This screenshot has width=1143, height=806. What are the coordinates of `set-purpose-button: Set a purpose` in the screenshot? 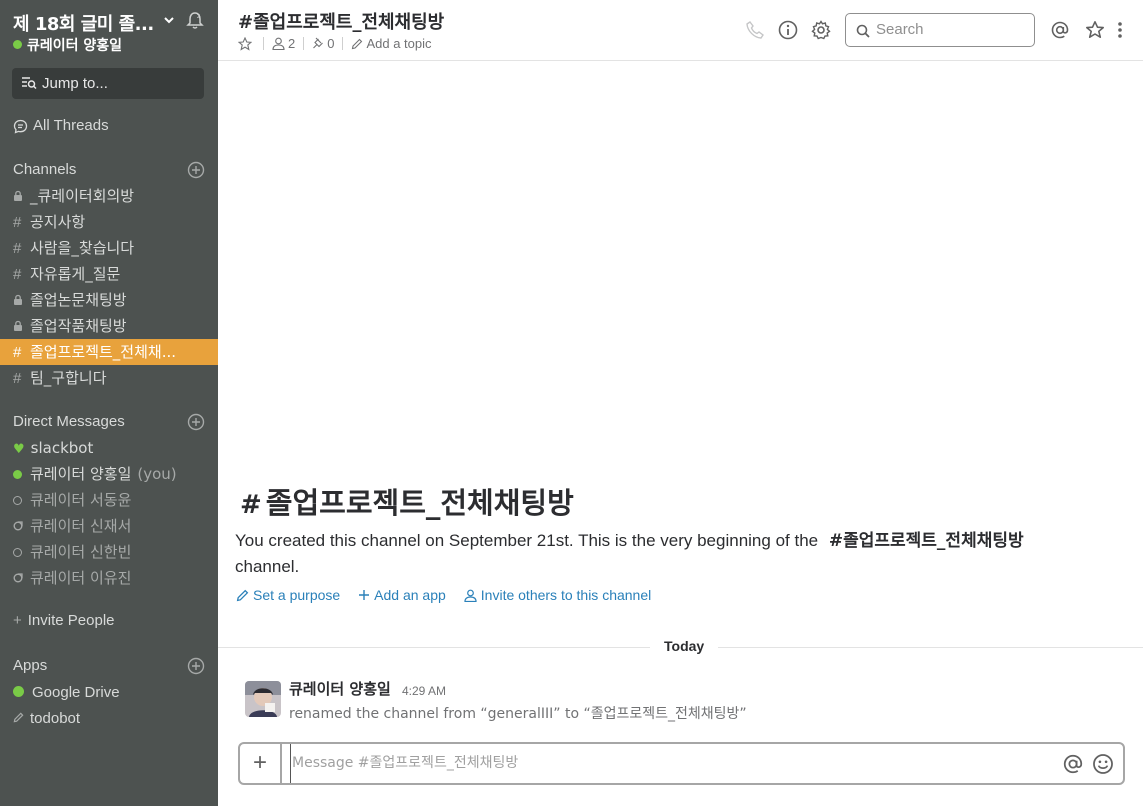 It's located at (288, 595).